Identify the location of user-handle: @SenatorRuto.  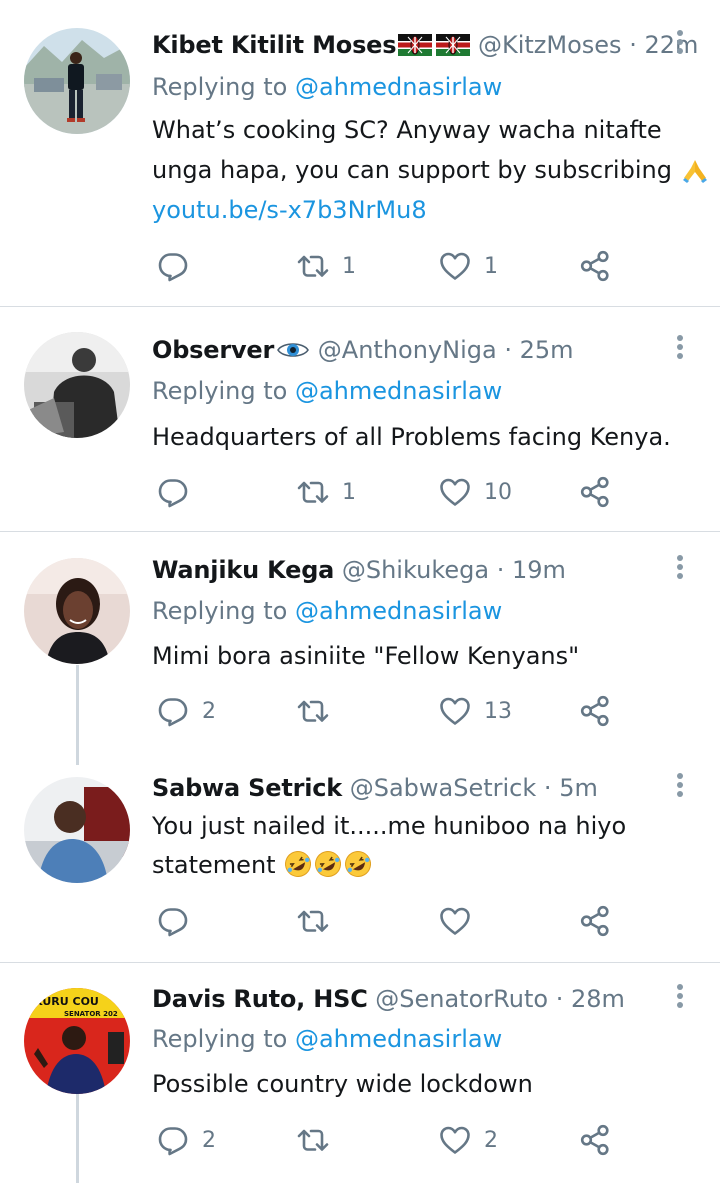
(461, 999).